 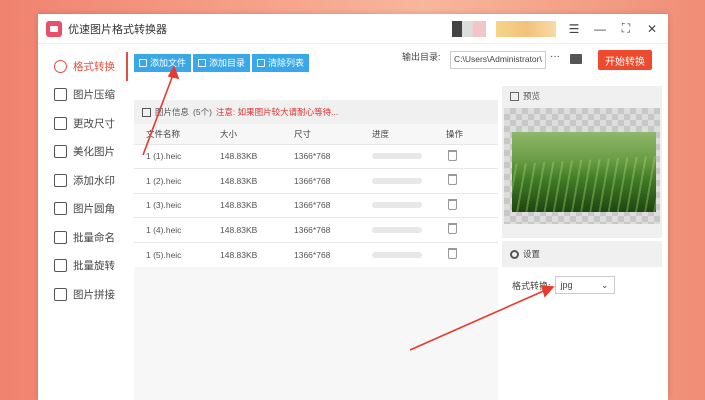 I want to click on format-select: jpg ⌄, so click(x=584, y=285).